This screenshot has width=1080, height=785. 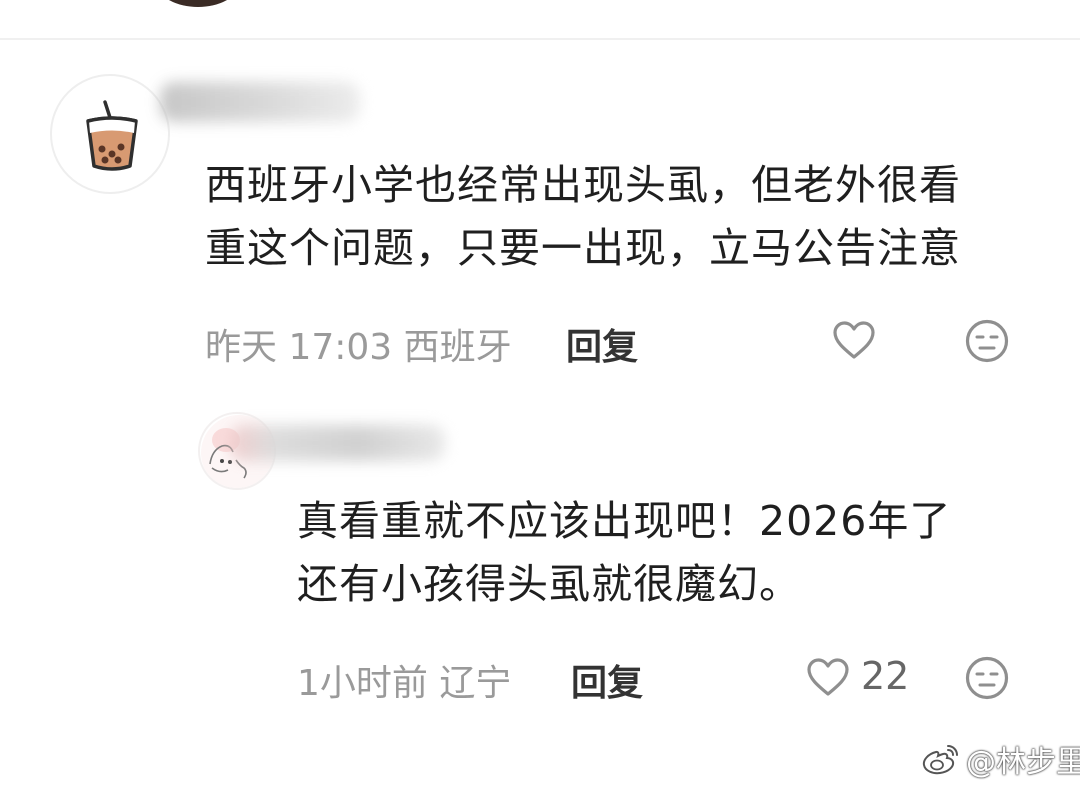 What do you see at coordinates (624, 521) in the screenshot?
I see `comment-line: 真看重就不应该出现吧！2026年了` at bounding box center [624, 521].